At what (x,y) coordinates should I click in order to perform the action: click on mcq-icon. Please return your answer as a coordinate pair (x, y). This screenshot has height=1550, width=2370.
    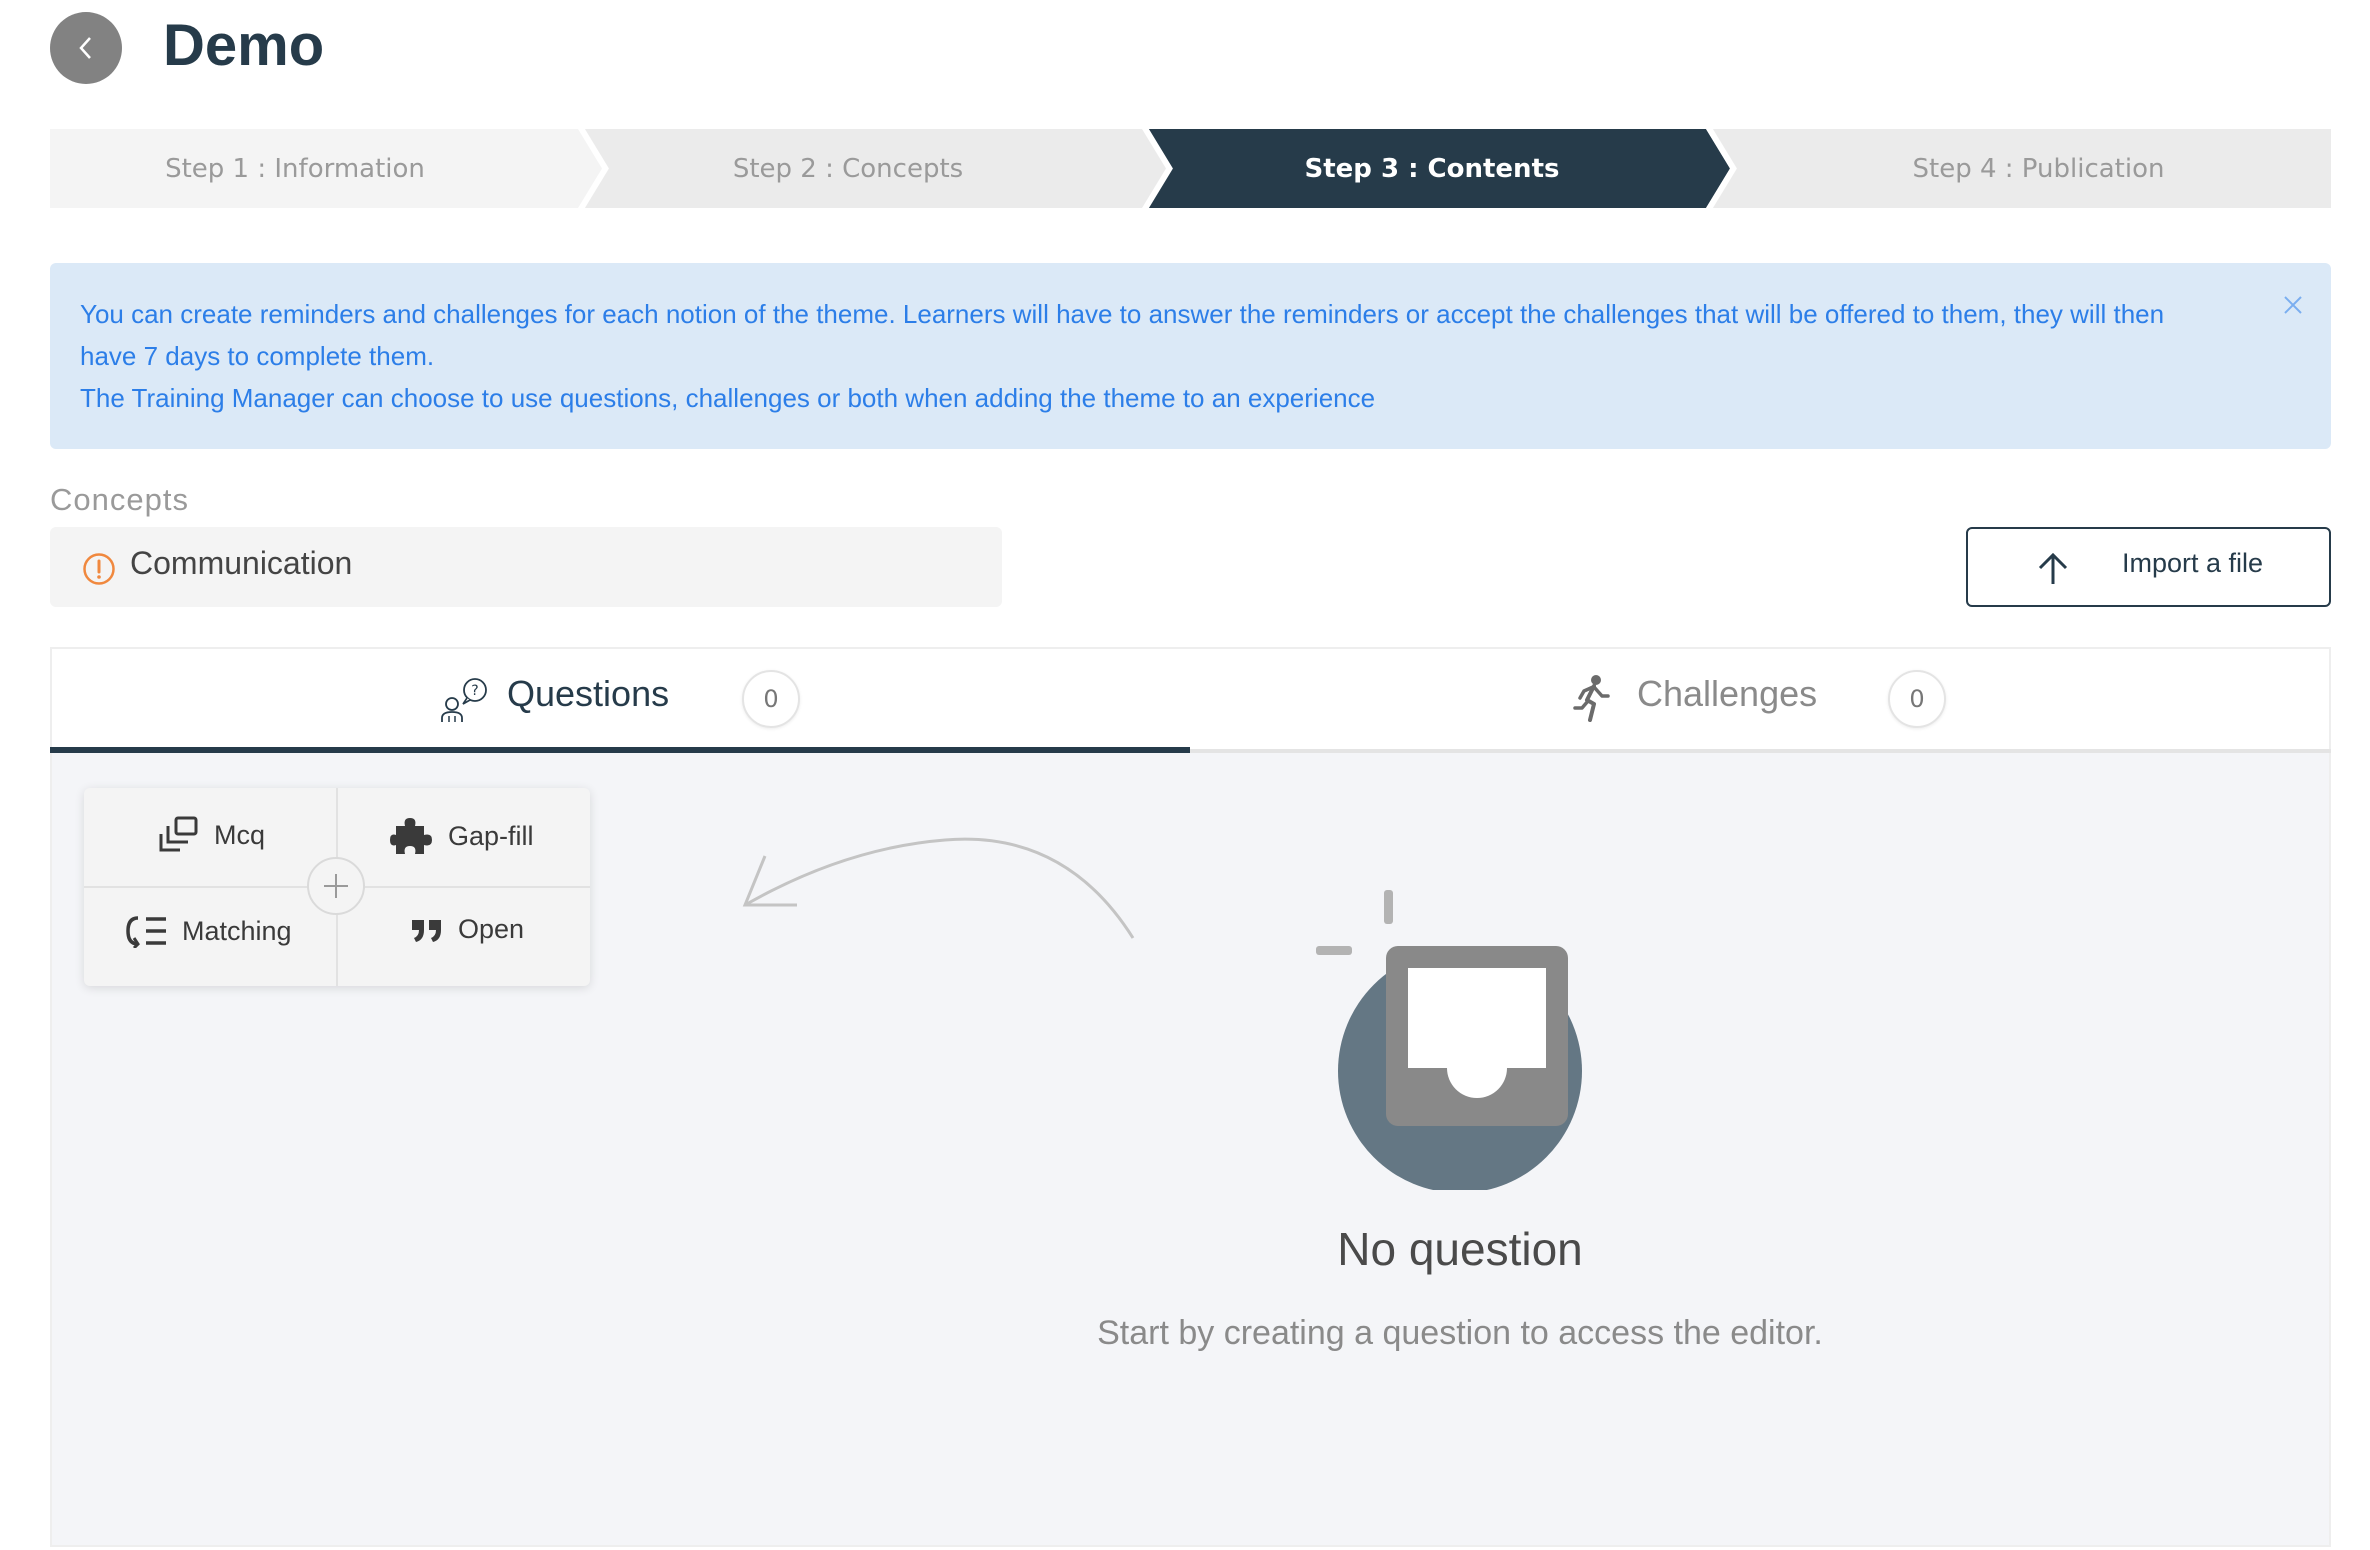
    Looking at the image, I should click on (178, 834).